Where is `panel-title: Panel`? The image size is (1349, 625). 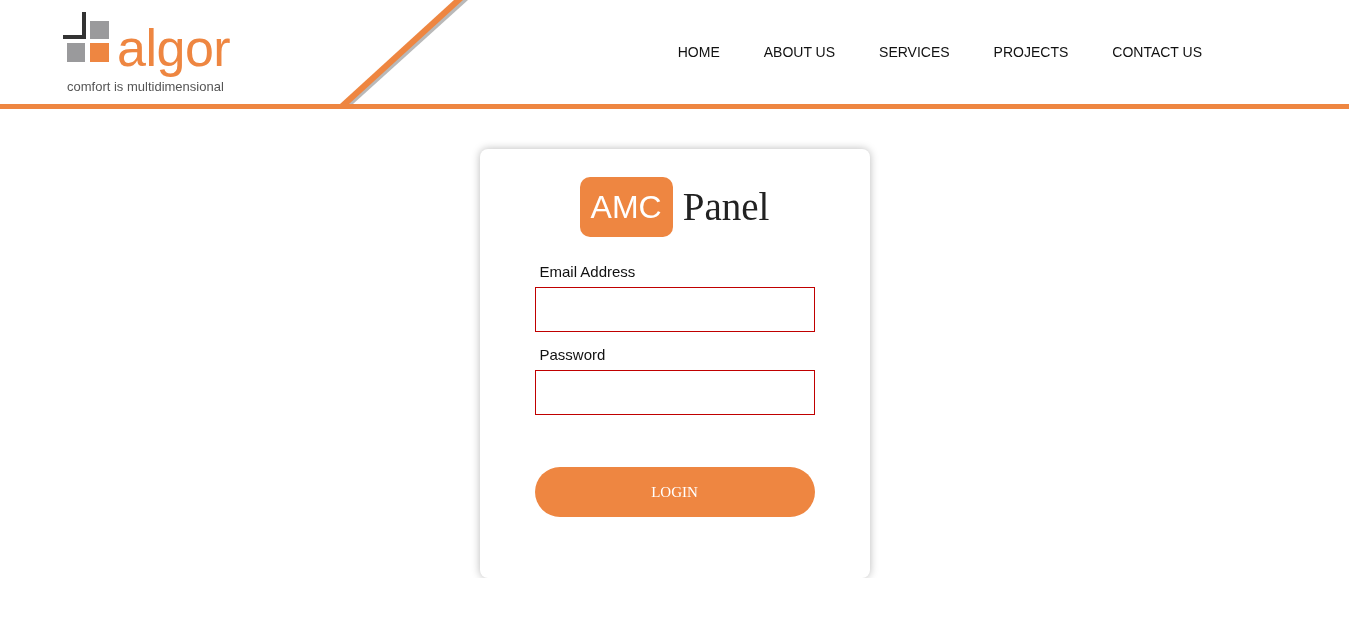
panel-title: Panel is located at coordinates (726, 207).